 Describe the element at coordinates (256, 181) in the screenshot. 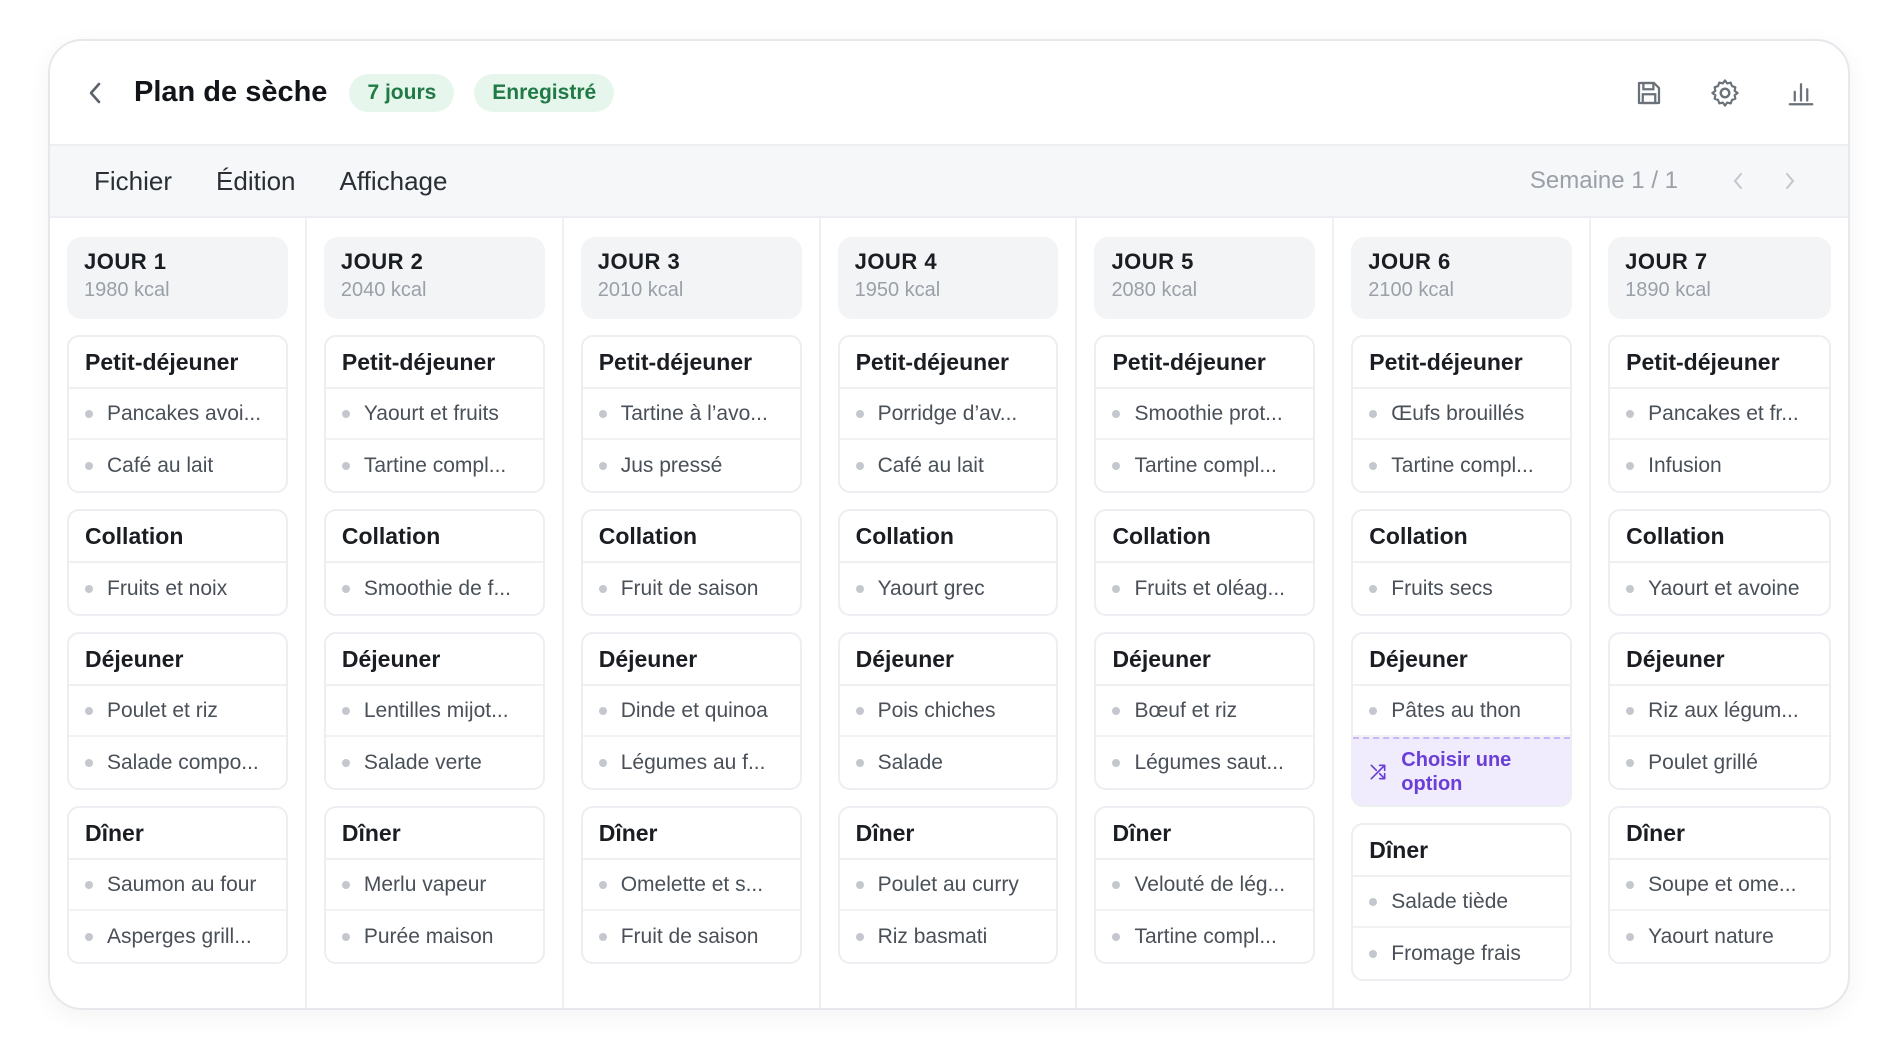

I see `menu-edit: Édition` at that location.